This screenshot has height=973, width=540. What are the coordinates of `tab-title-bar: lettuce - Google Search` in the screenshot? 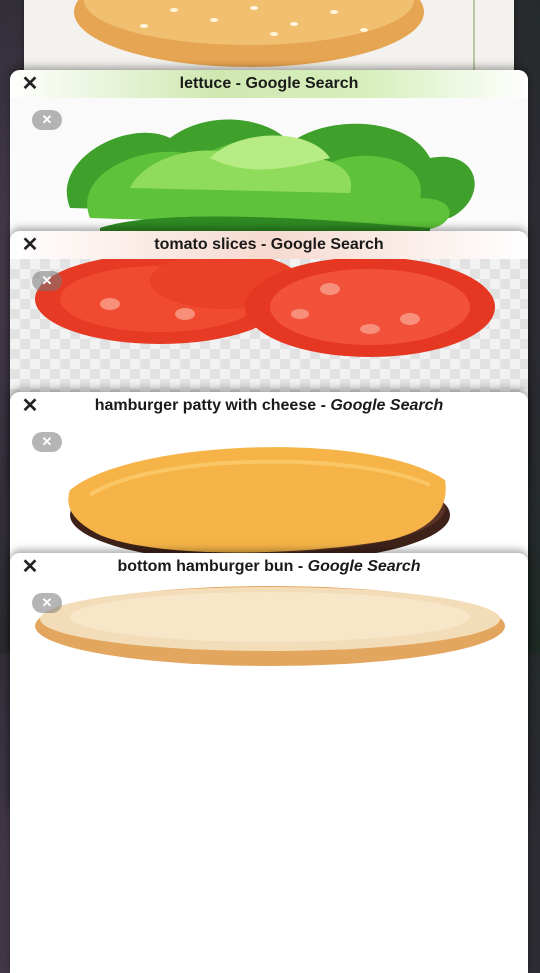 It's located at (269, 84).